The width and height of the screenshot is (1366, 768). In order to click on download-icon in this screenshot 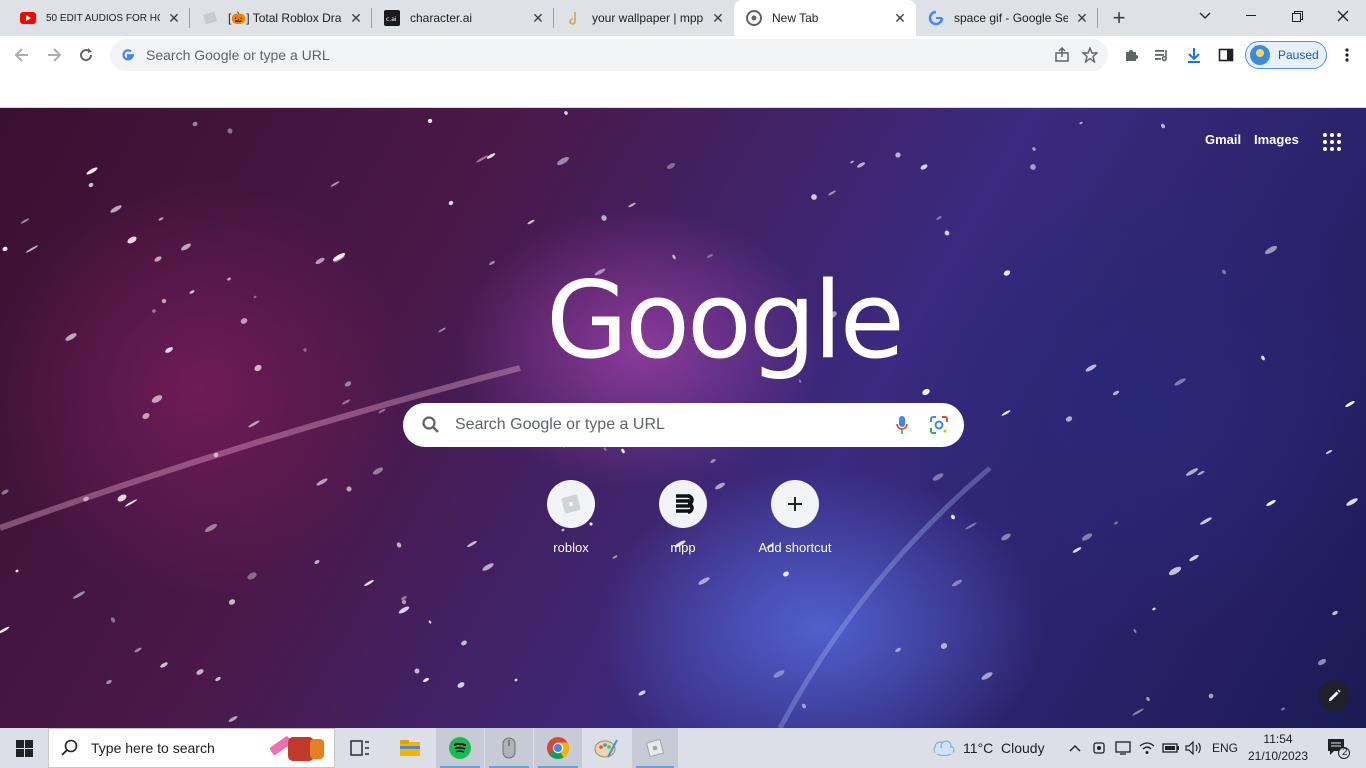, I will do `click(1194, 55)`.